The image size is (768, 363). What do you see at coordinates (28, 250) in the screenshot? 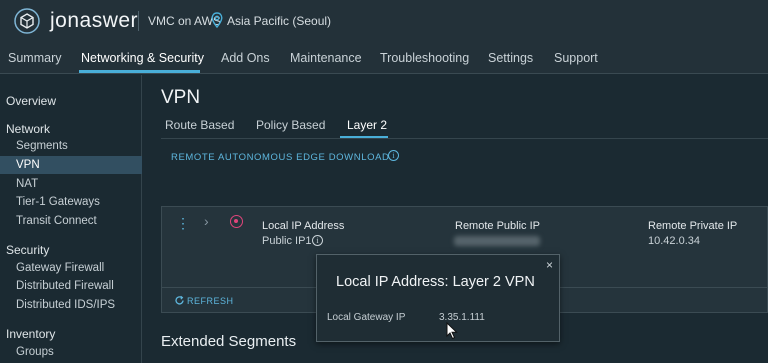
I see `sidebar-section-security: Security` at bounding box center [28, 250].